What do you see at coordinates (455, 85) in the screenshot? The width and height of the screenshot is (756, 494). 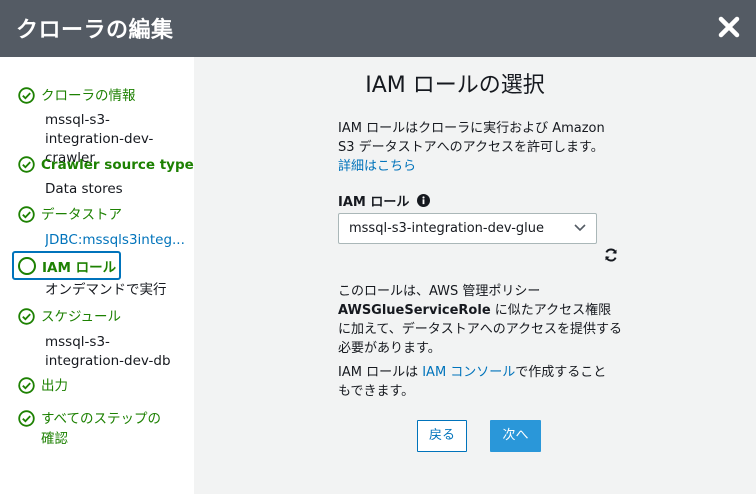 I see `page-heading-text: IAM ロールの選択` at bounding box center [455, 85].